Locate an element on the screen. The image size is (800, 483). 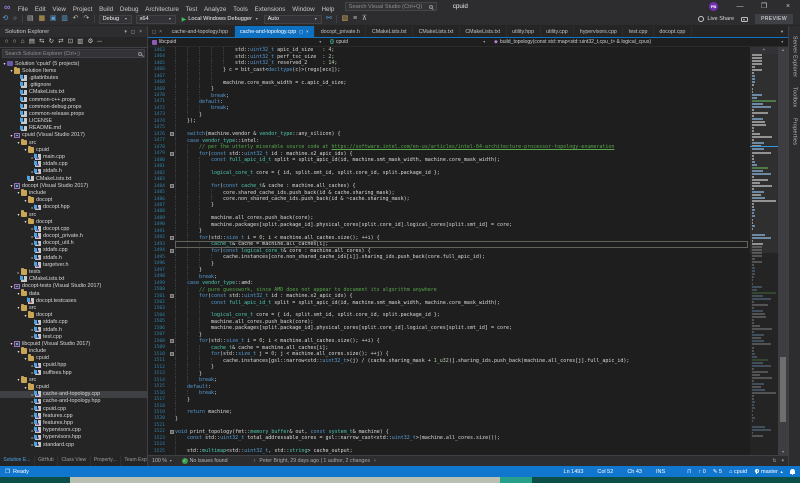
task-list-icon: ⊓ is located at coordinates (689, 472).